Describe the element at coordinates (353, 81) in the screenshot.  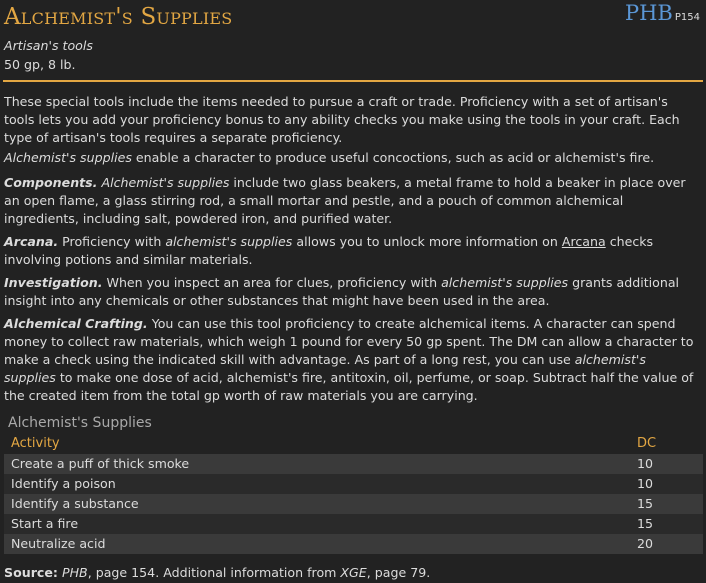
I see `title-divider` at that location.